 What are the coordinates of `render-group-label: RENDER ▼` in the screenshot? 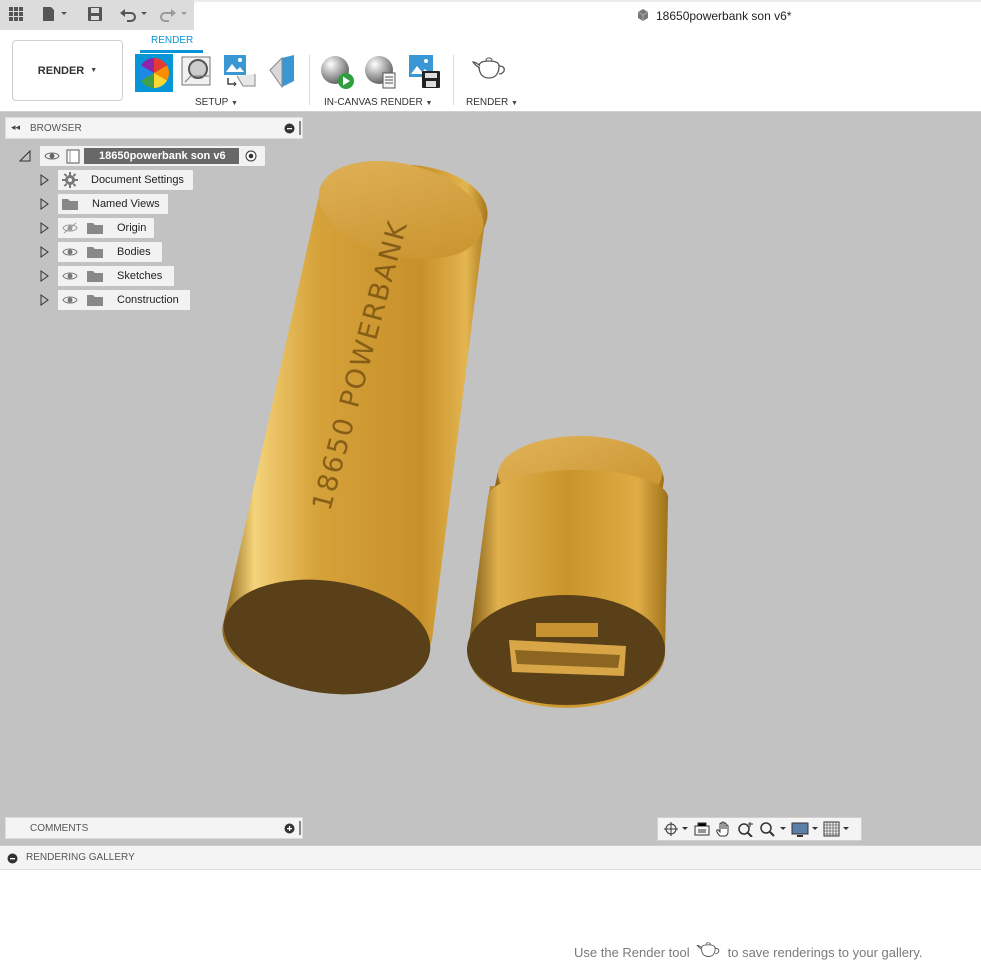 It's located at (492, 102).